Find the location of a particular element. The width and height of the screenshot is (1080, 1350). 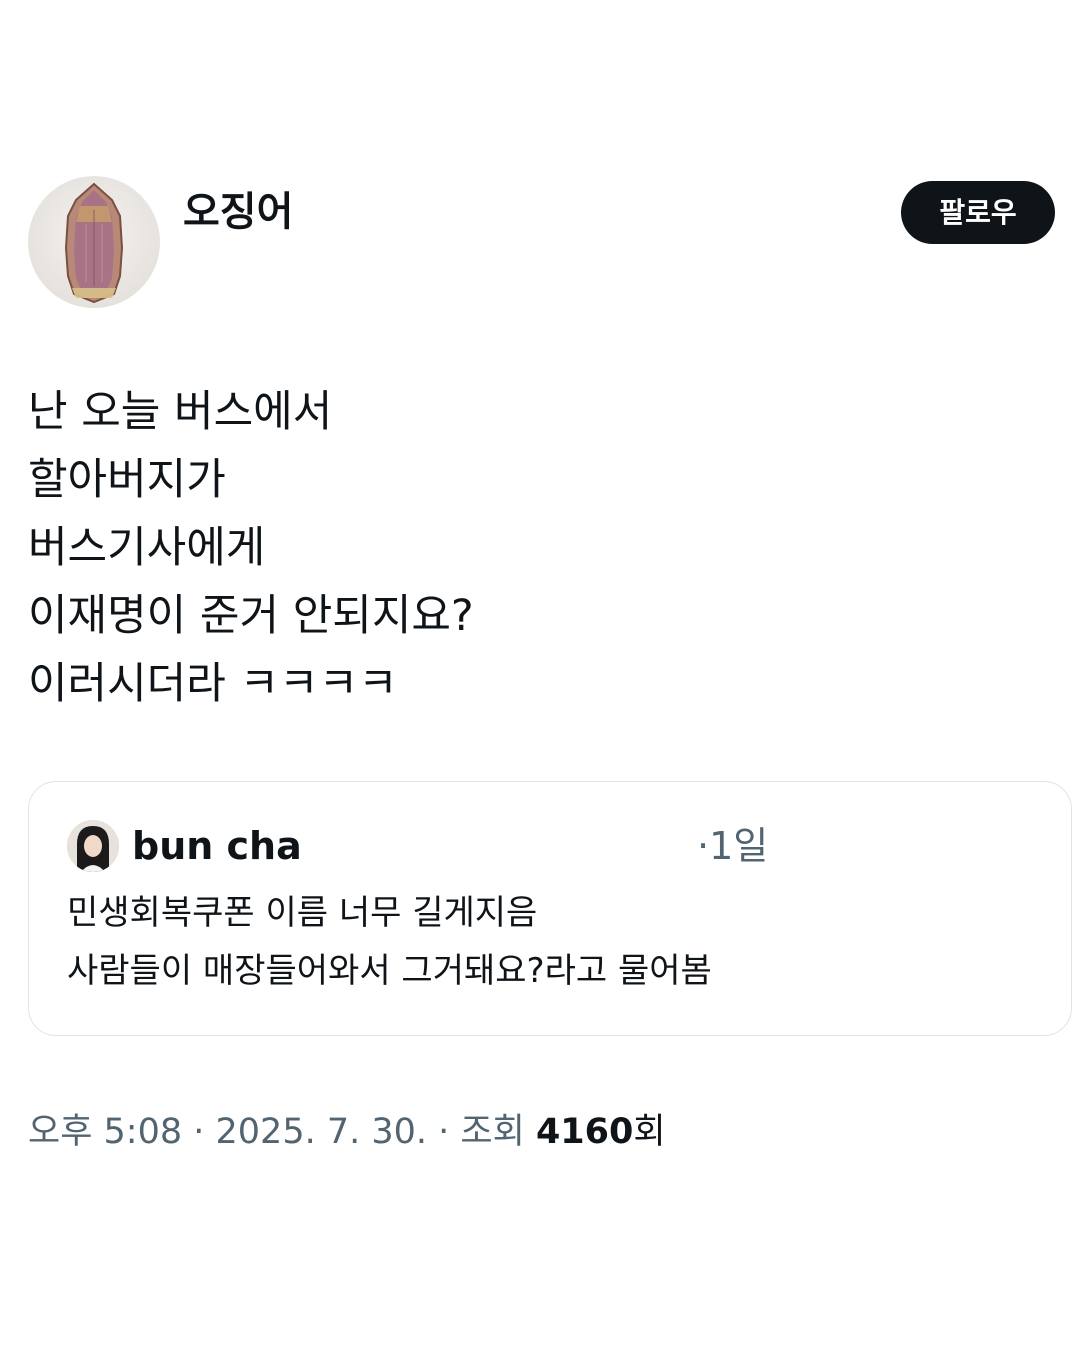

dried-squid-avatar-image is located at coordinates (94, 243).